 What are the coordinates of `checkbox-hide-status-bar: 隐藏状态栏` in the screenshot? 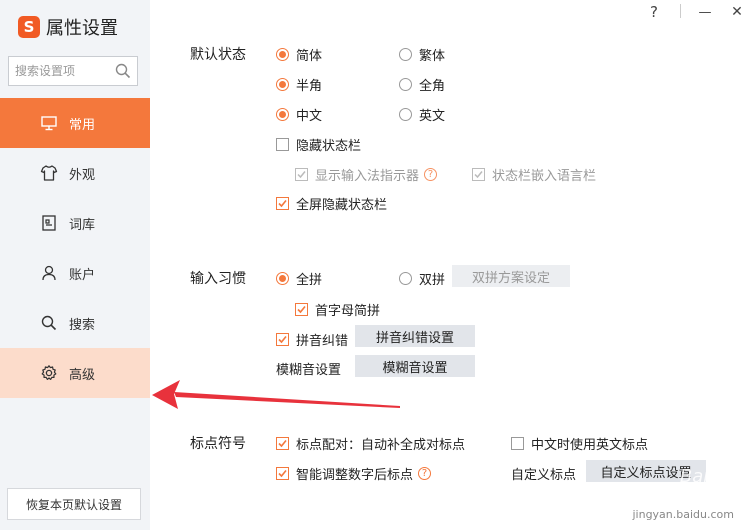 It's located at (318, 144).